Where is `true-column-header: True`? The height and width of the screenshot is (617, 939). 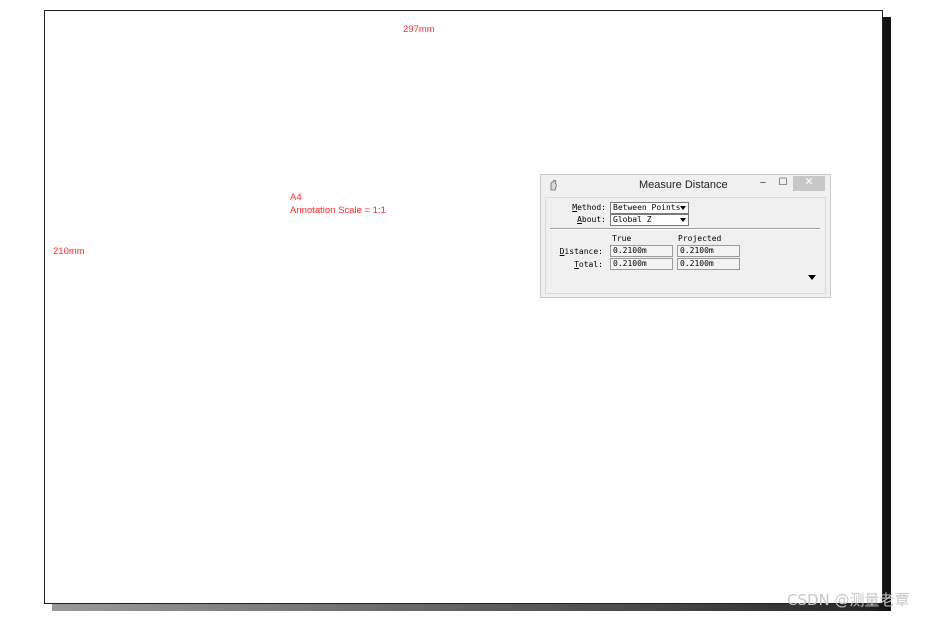
true-column-header: True is located at coordinates (622, 238).